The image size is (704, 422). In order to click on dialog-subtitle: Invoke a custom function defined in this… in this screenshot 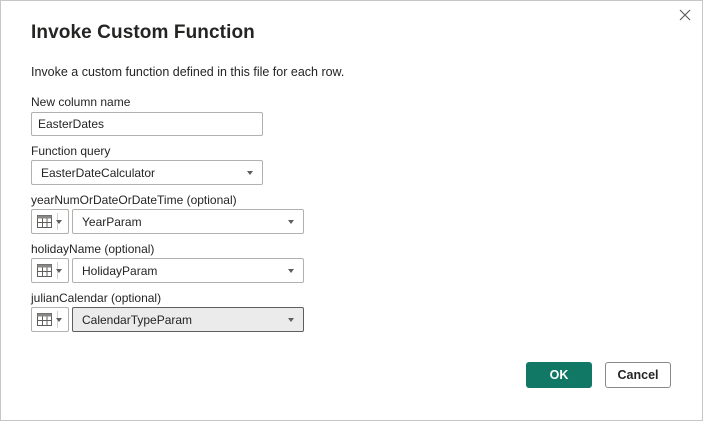, I will do `click(188, 72)`.